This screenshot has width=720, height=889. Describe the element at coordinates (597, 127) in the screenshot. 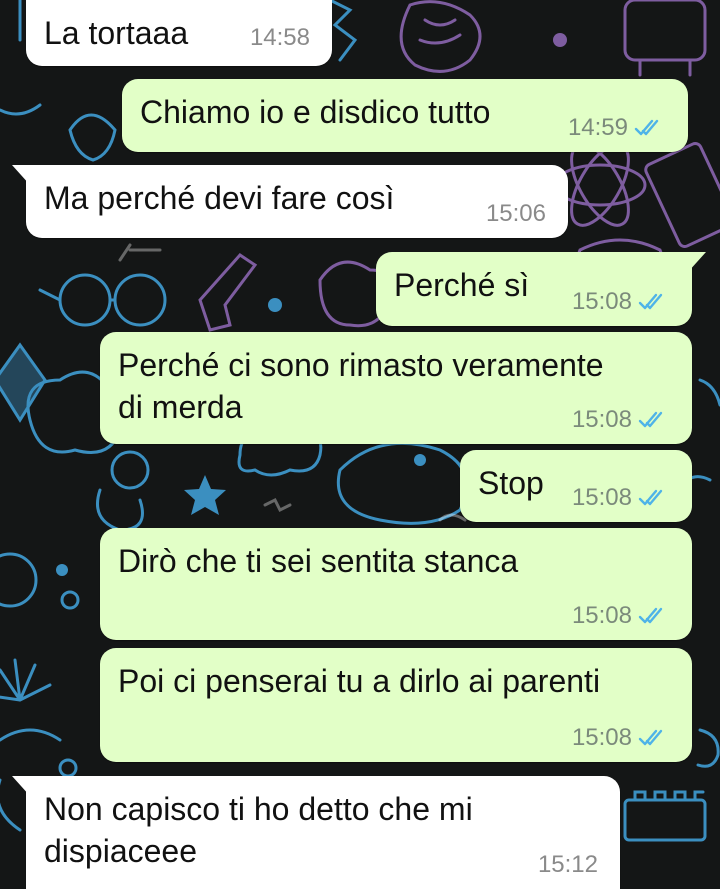

I see `message-time: 14:59` at that location.